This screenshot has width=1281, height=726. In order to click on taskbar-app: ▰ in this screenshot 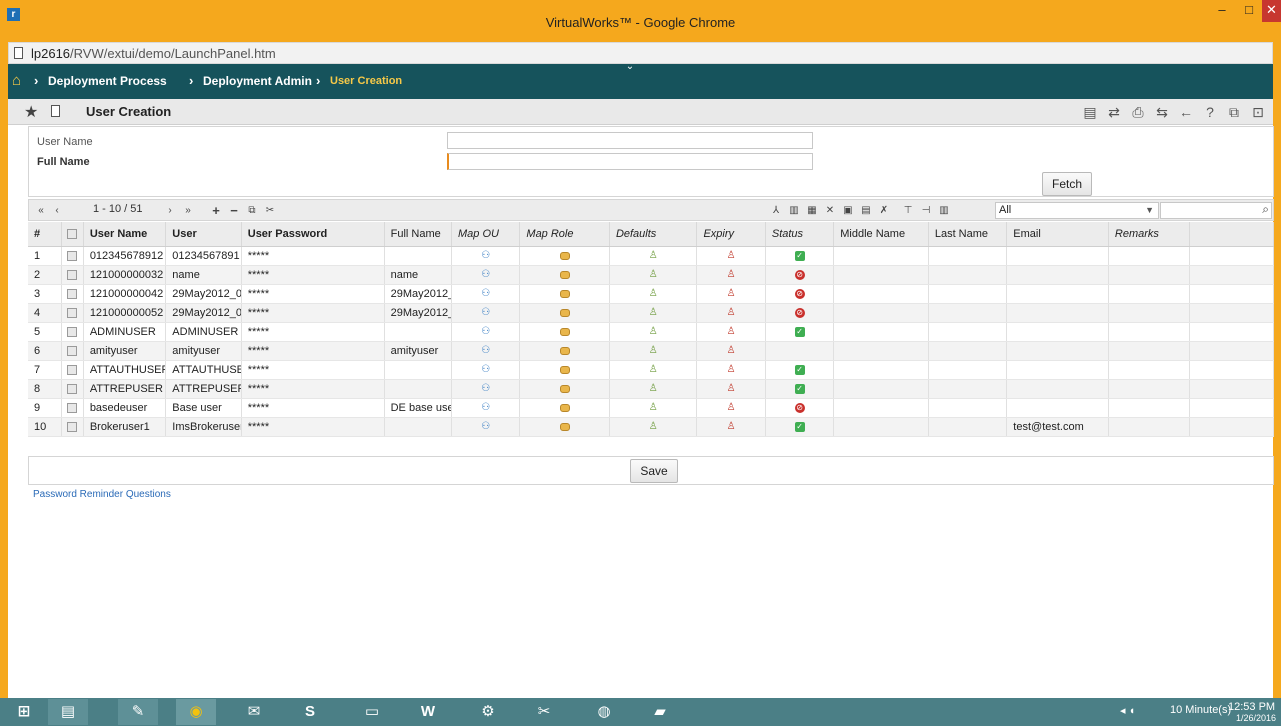, I will do `click(660, 712)`.